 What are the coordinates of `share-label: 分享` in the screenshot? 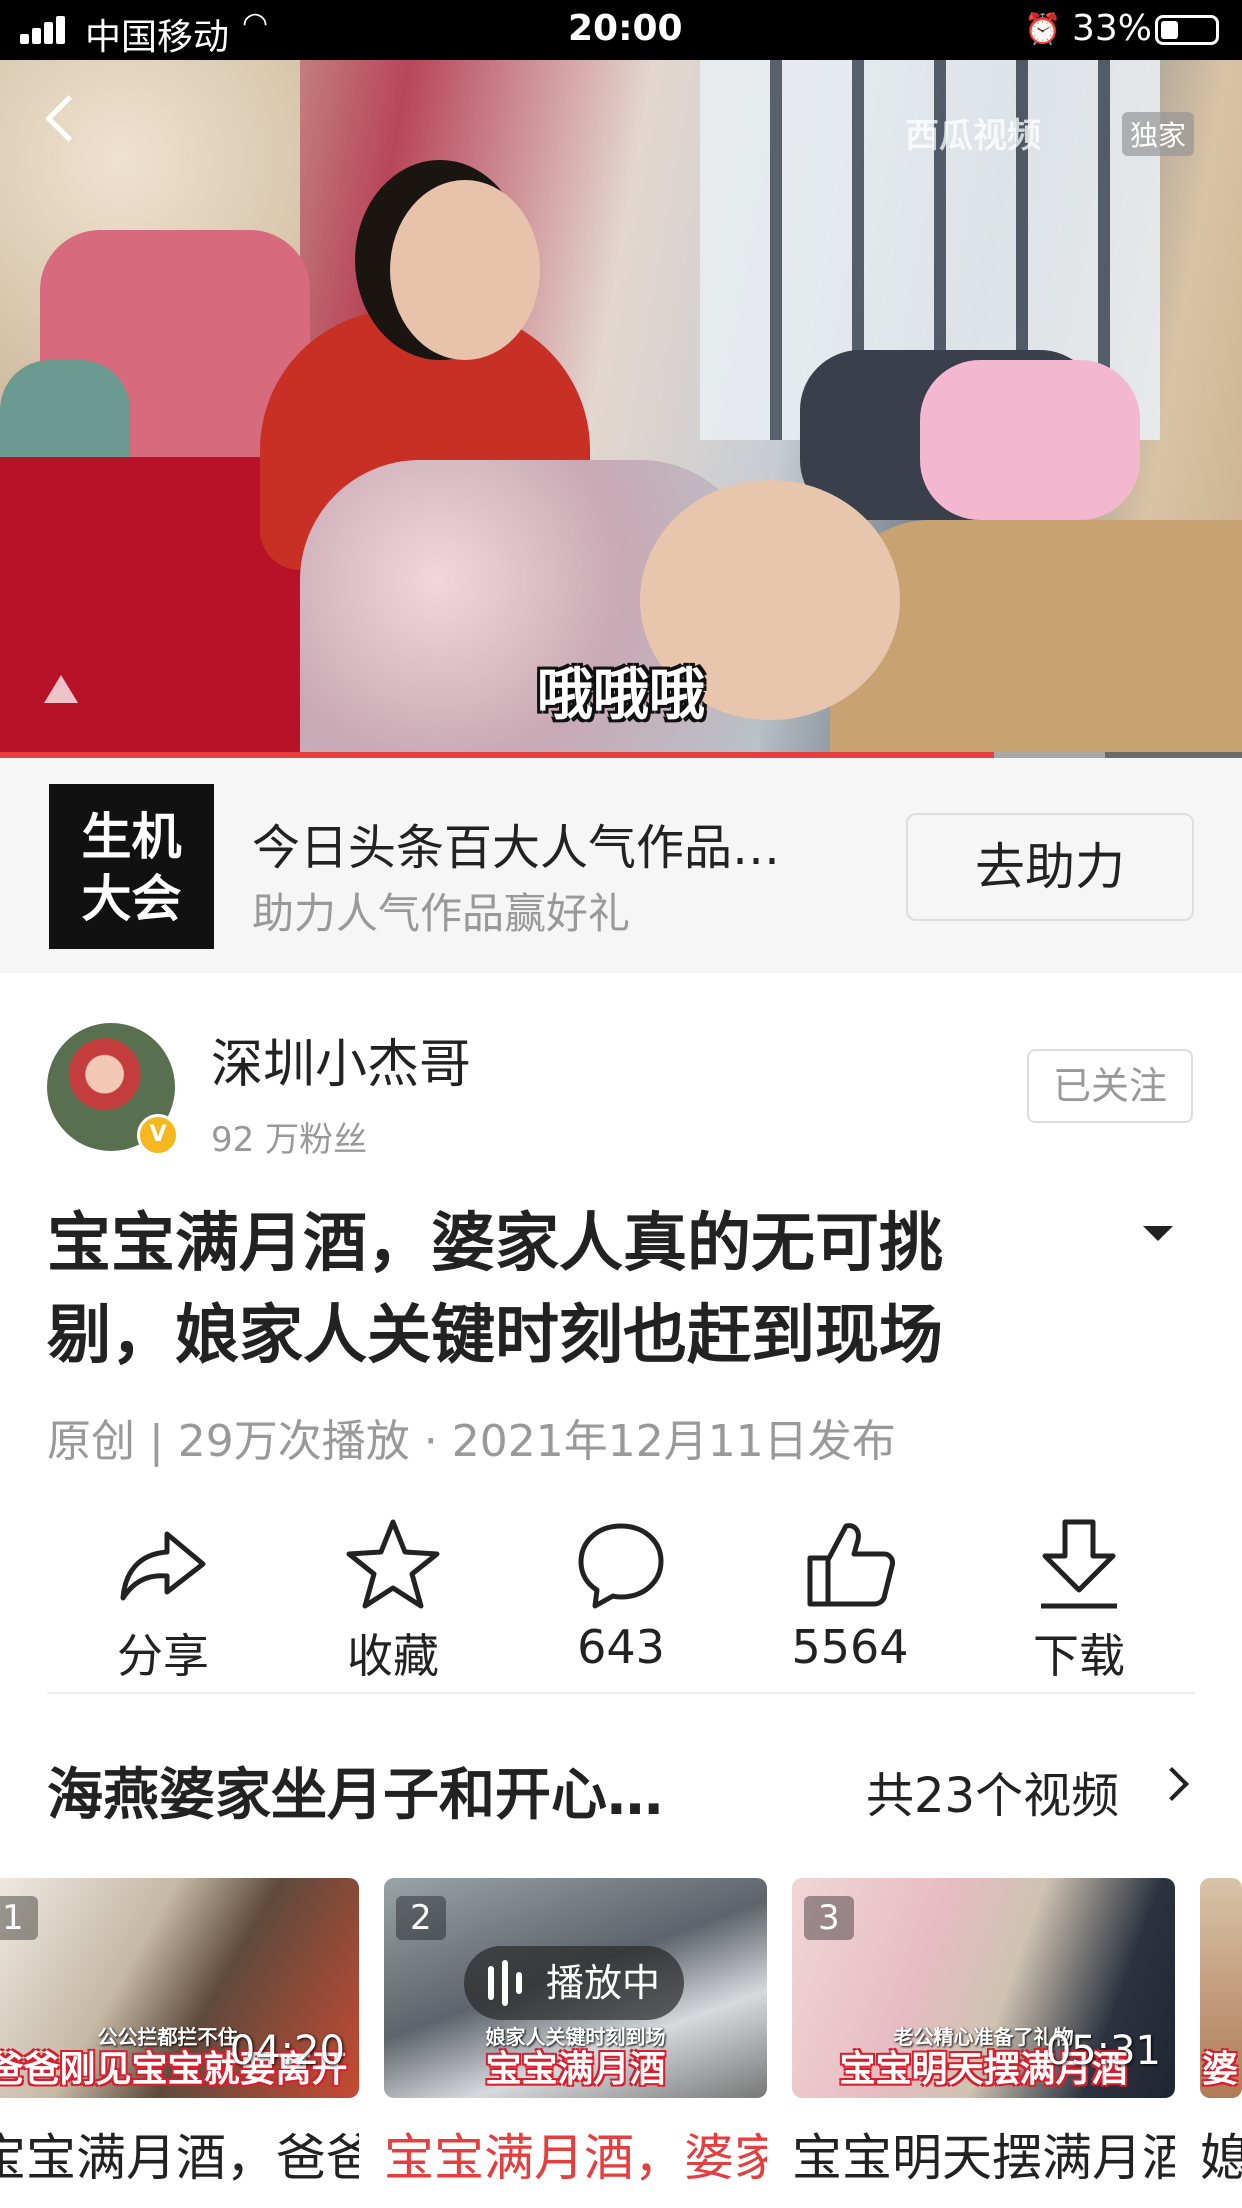 It's located at (163, 1656).